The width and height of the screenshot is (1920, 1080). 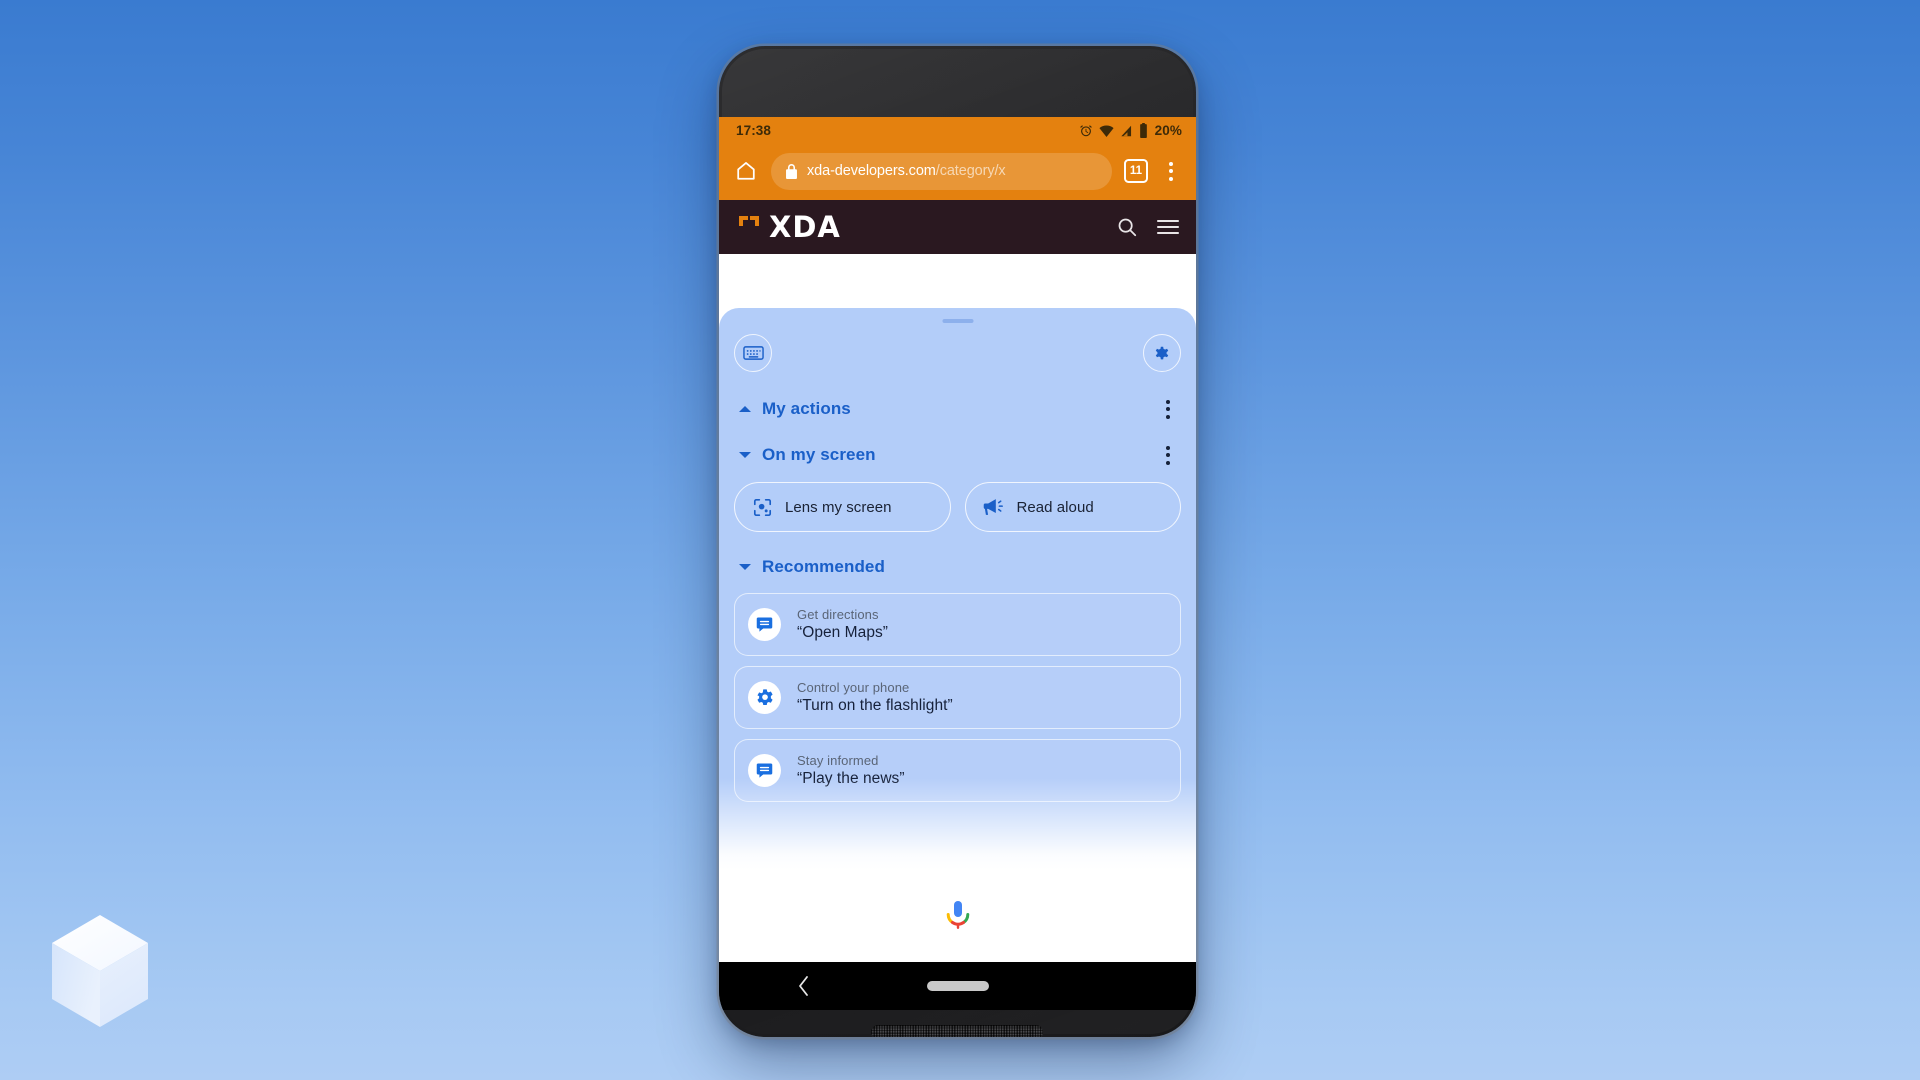 What do you see at coordinates (1085, 130) in the screenshot?
I see `alarm-icon` at bounding box center [1085, 130].